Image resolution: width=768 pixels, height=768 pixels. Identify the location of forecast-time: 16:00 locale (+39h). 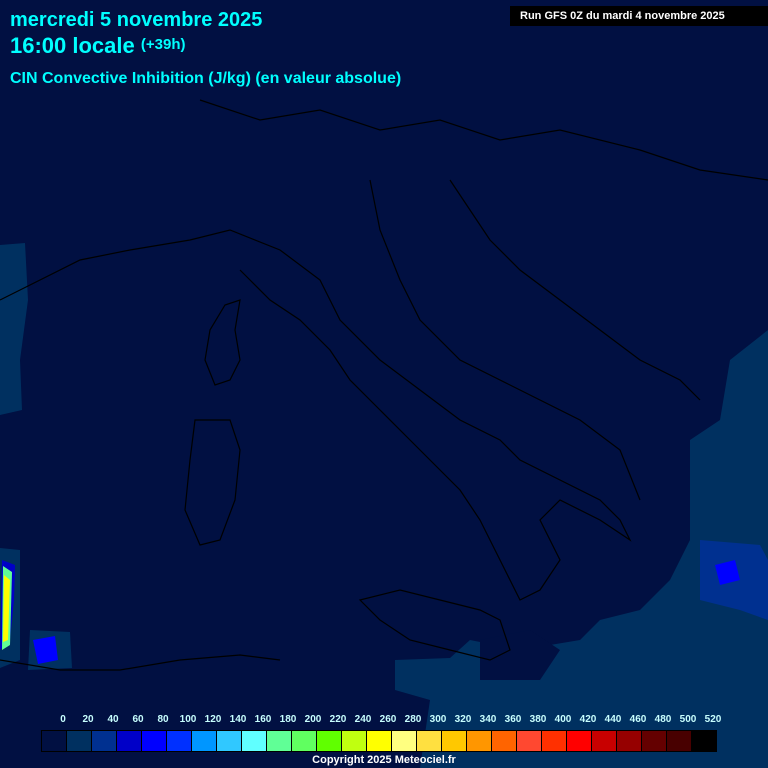
(97, 46).